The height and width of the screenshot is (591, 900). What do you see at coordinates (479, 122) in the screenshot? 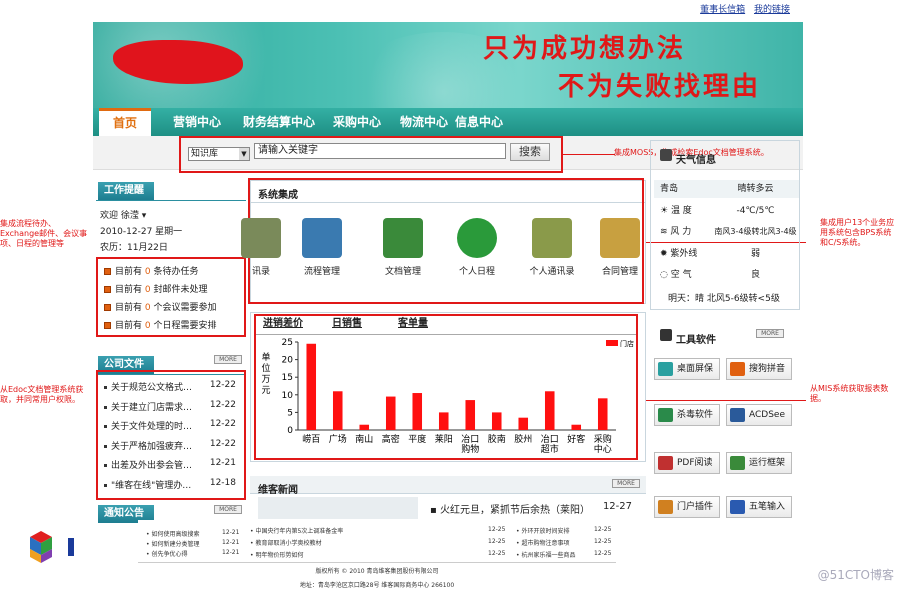
I see `nav-info: 信息中心` at bounding box center [479, 122].